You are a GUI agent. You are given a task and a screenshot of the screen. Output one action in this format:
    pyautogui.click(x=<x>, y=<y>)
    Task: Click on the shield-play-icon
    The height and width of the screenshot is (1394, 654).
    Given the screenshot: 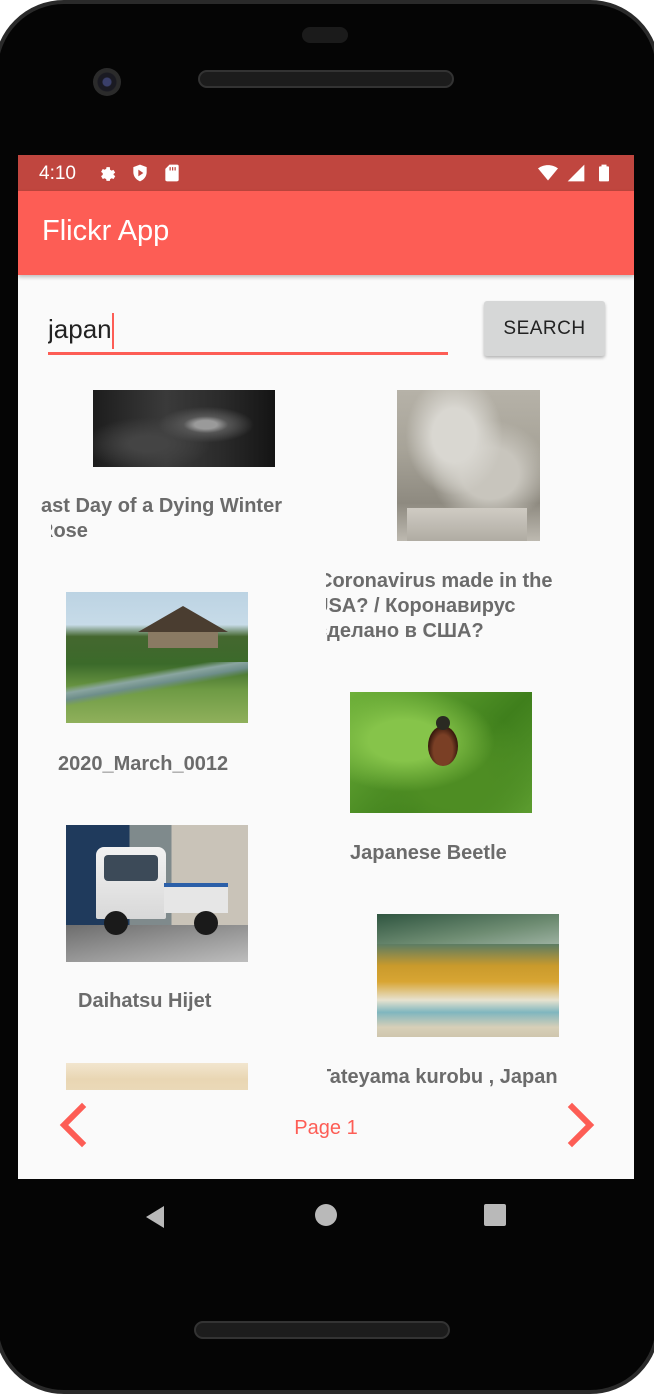 What is the action you would take?
    pyautogui.click(x=140, y=173)
    